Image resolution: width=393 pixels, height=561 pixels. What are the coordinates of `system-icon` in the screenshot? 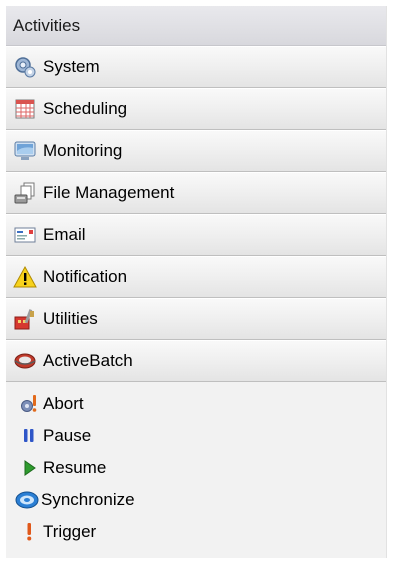 It's located at (25, 67).